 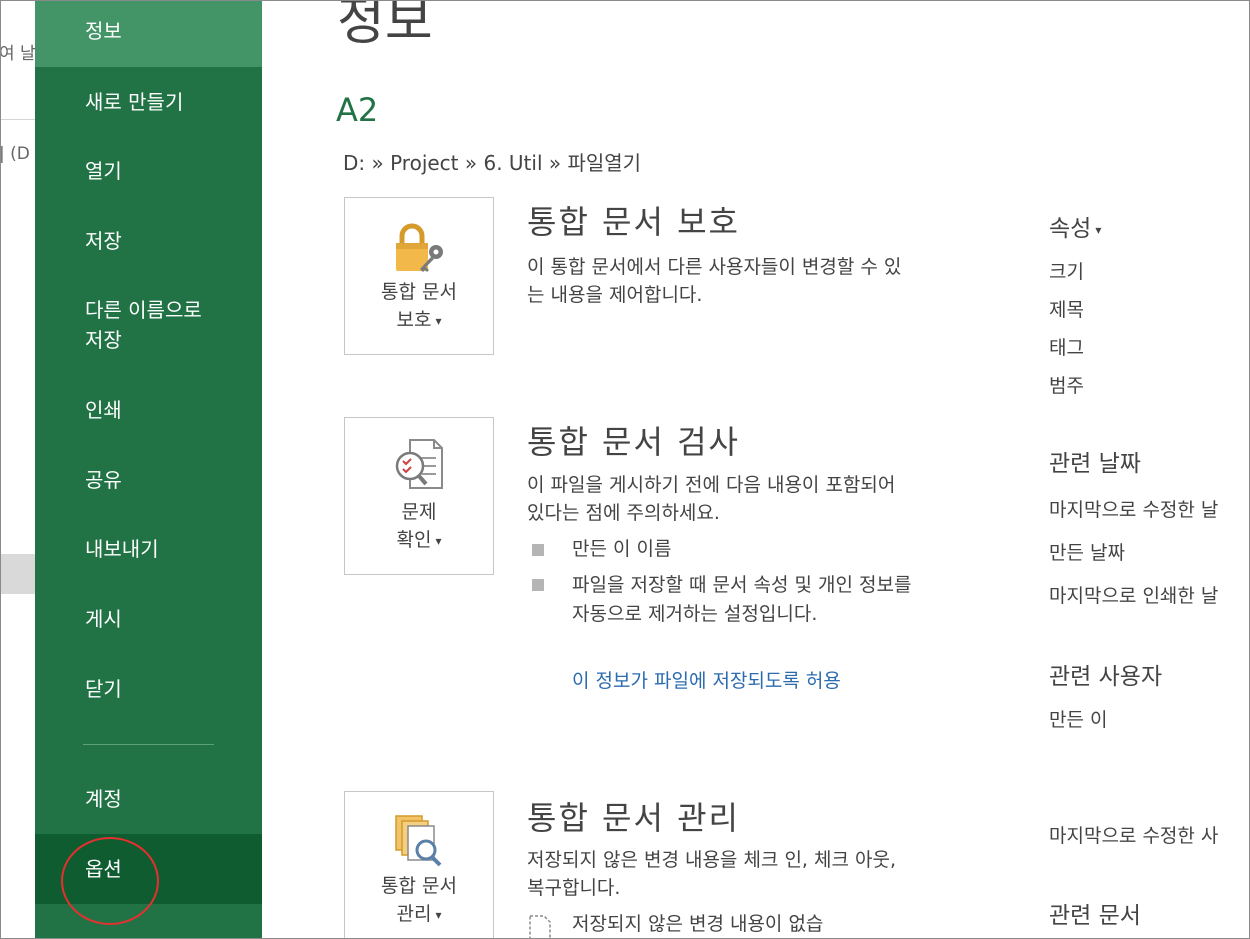 I want to click on button-label-line: 보호, so click(x=414, y=320).